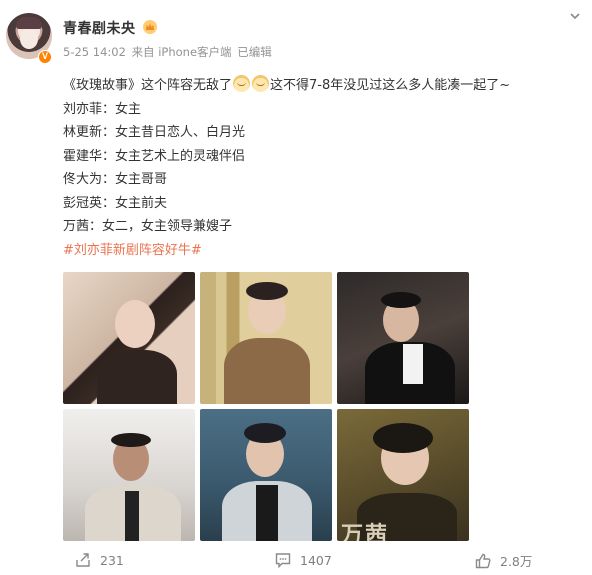 The image size is (592, 575). Describe the element at coordinates (150, 27) in the screenshot. I see `crown-icon` at that location.